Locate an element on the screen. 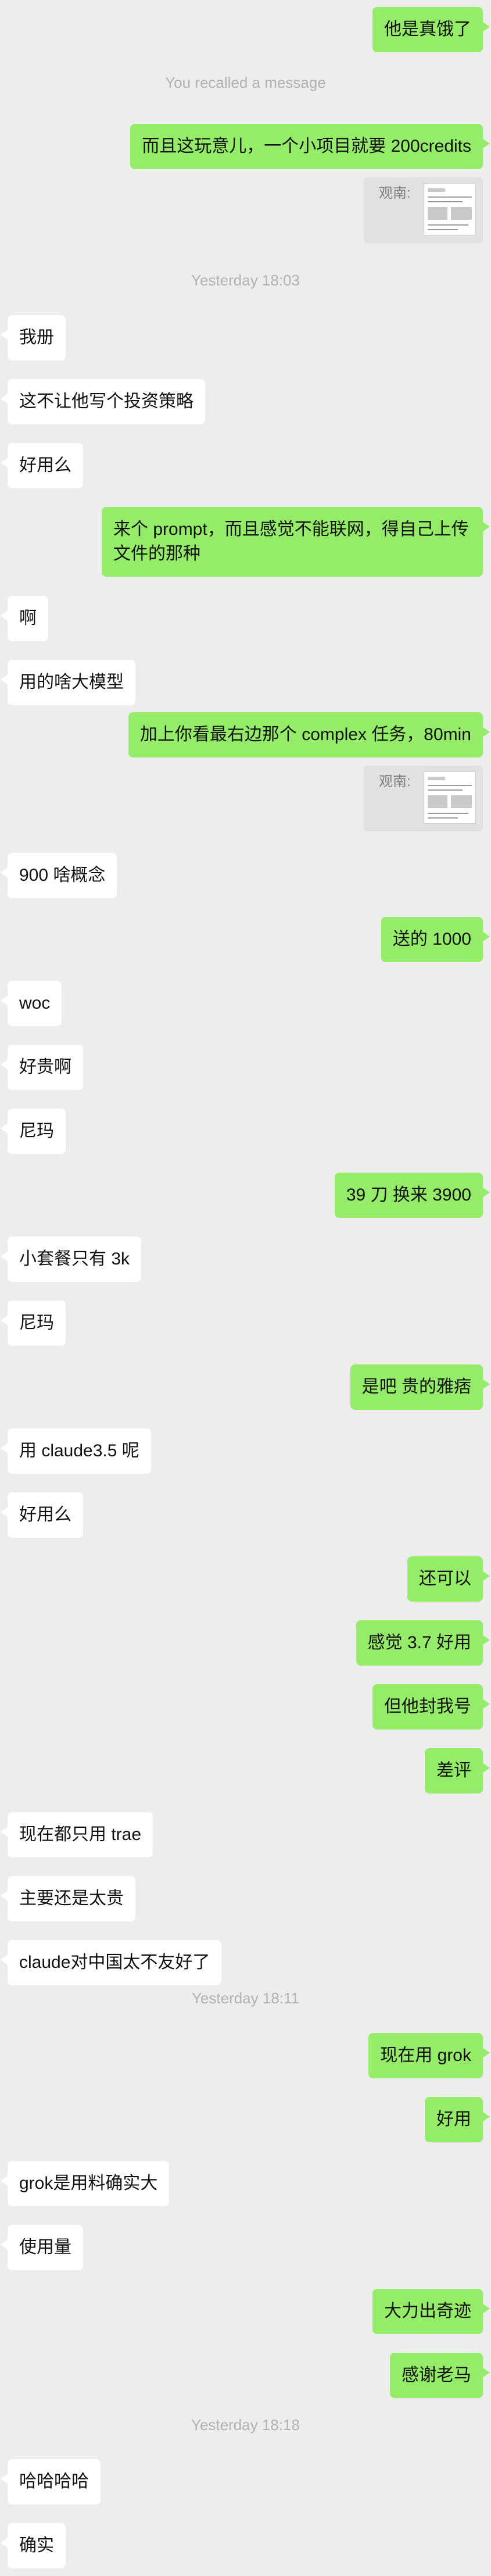  message-bubble-incoming: 主要还是太贵 is located at coordinates (68, 1898).